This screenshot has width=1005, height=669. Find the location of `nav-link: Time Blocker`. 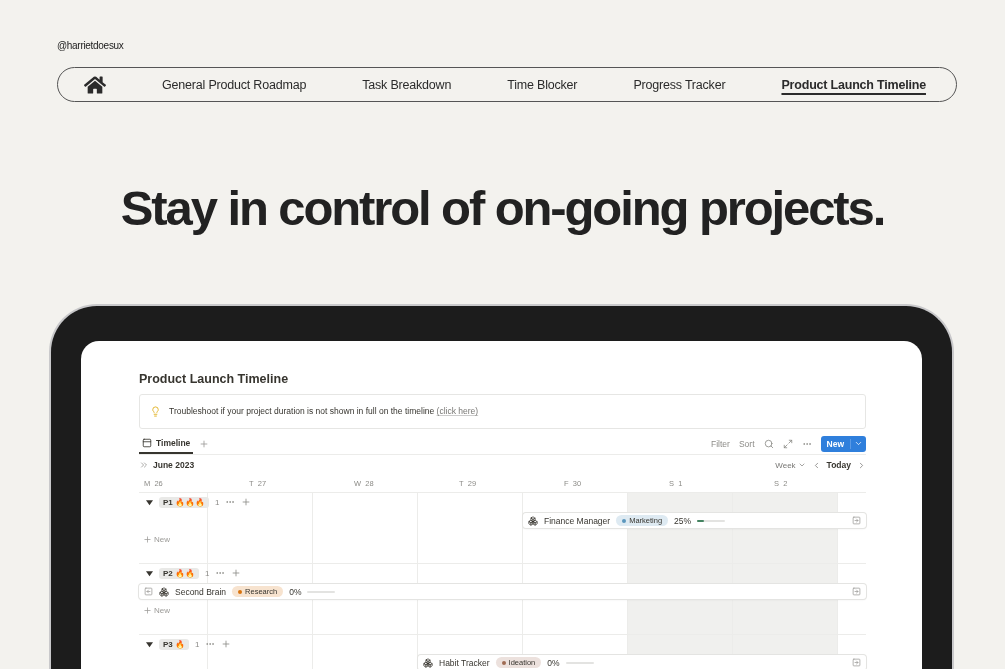

nav-link: Time Blocker is located at coordinates (542, 84).